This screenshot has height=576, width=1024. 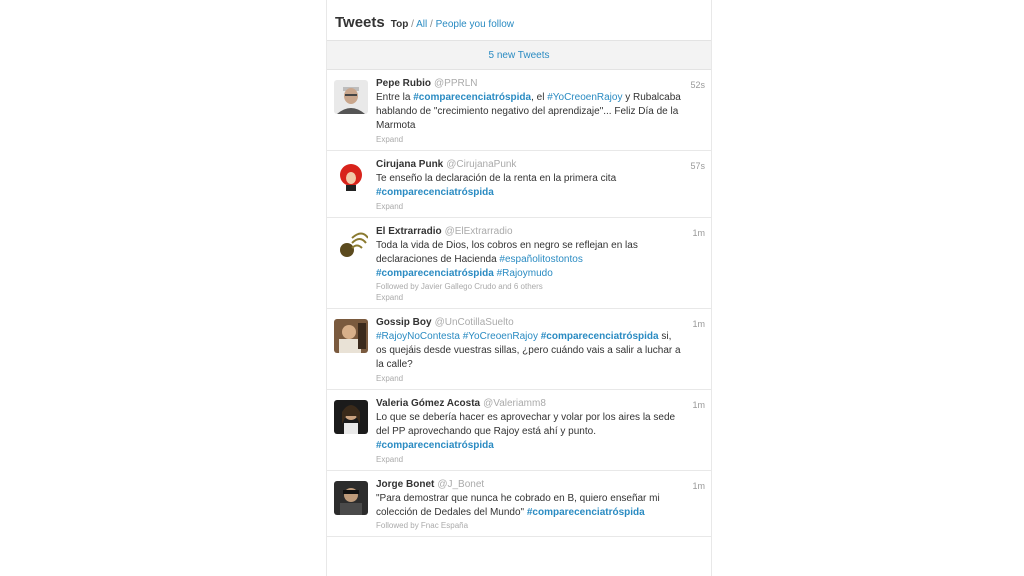 What do you see at coordinates (519, 55) in the screenshot?
I see `new-tweets-button: 5 new Tweets` at bounding box center [519, 55].